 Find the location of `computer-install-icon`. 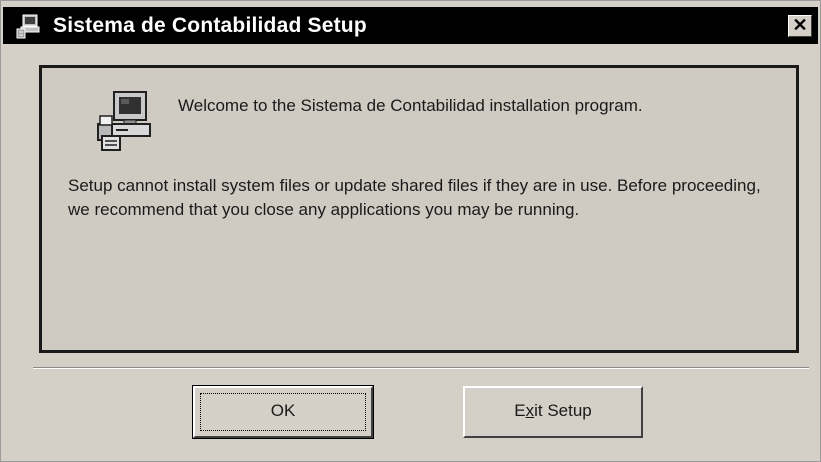

computer-install-icon is located at coordinates (124, 121).